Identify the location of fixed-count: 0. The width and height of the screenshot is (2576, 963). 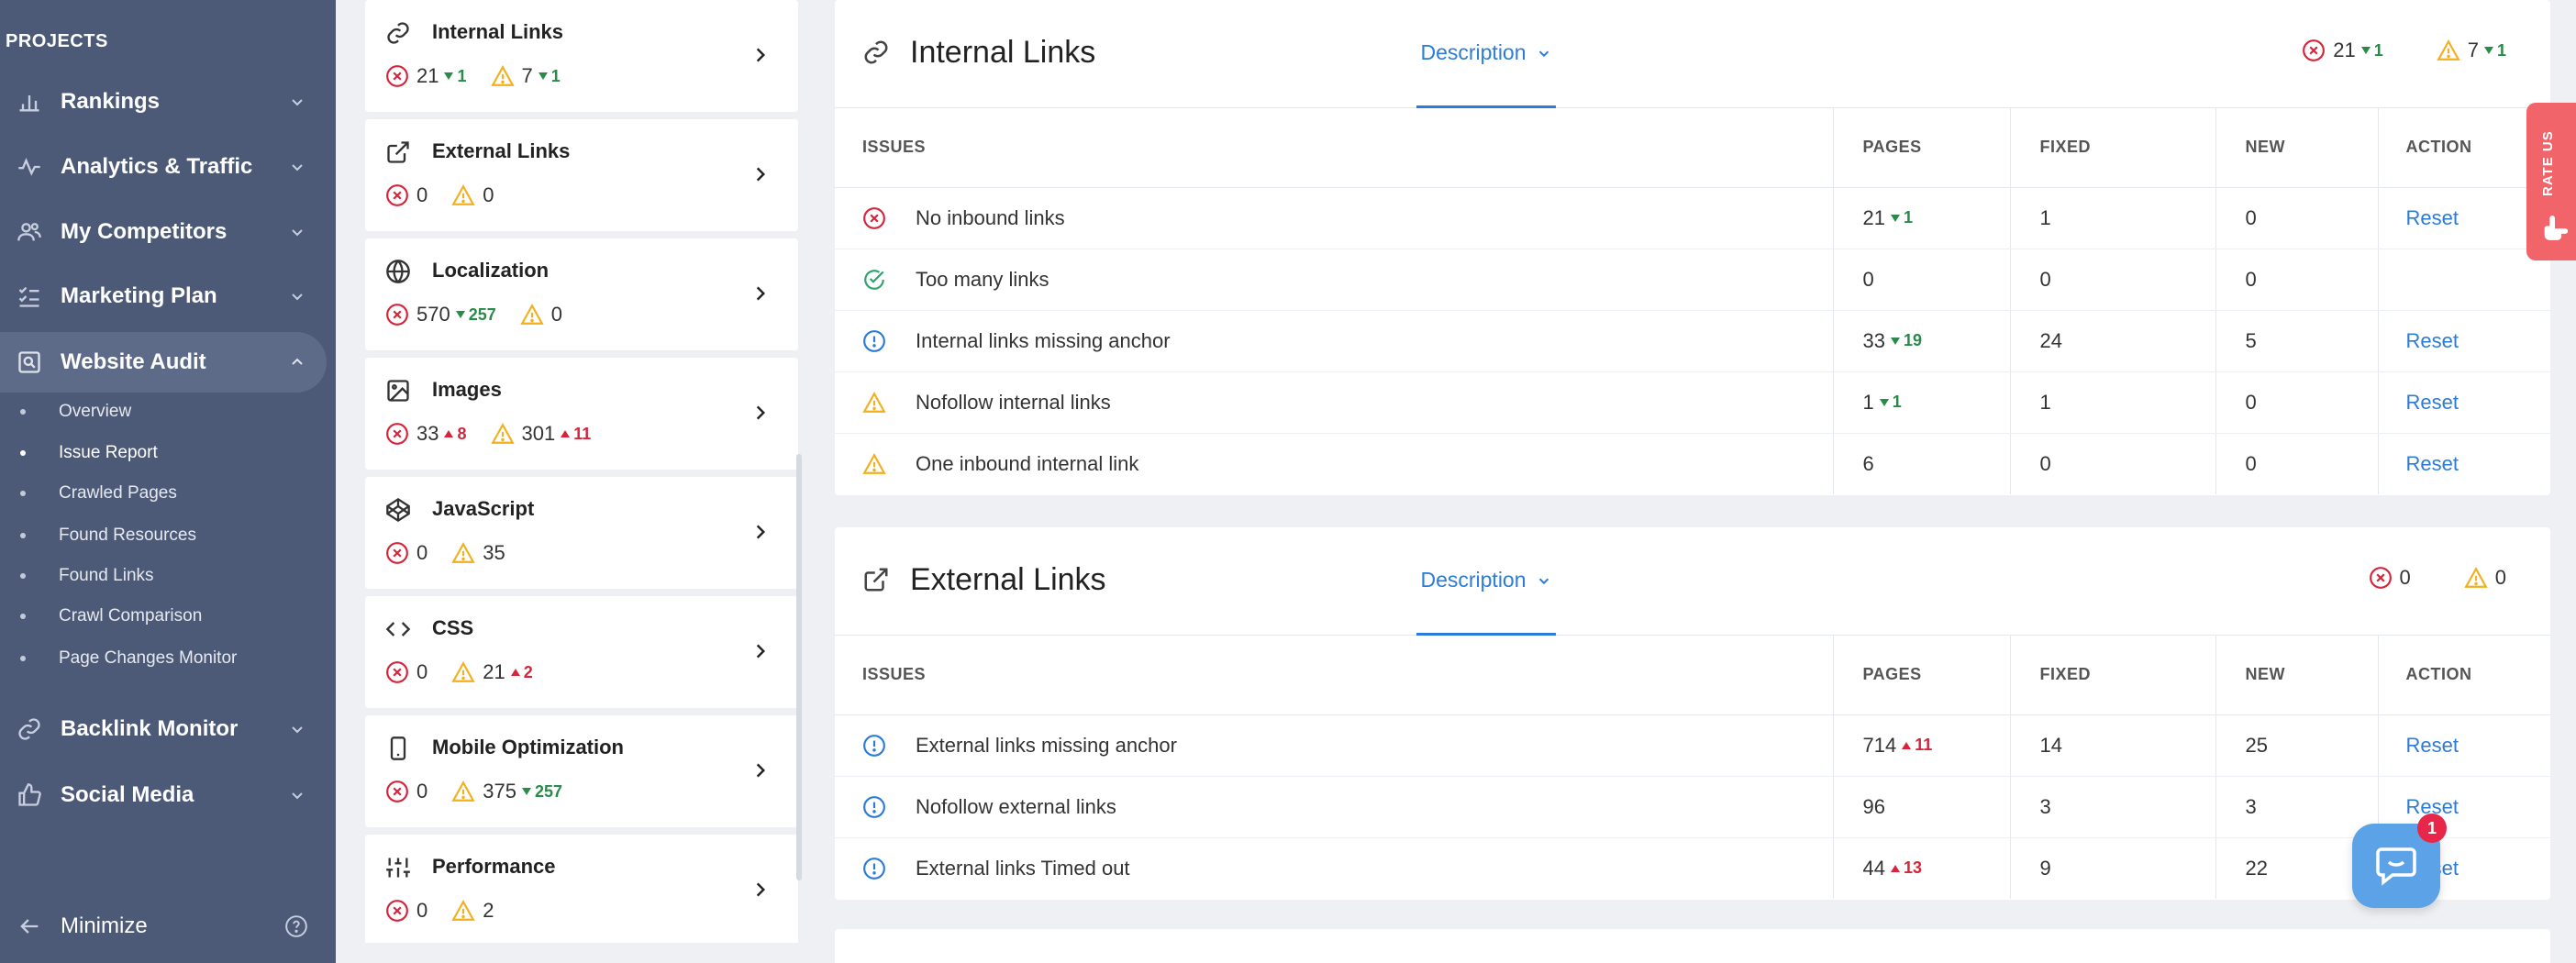
(2113, 463).